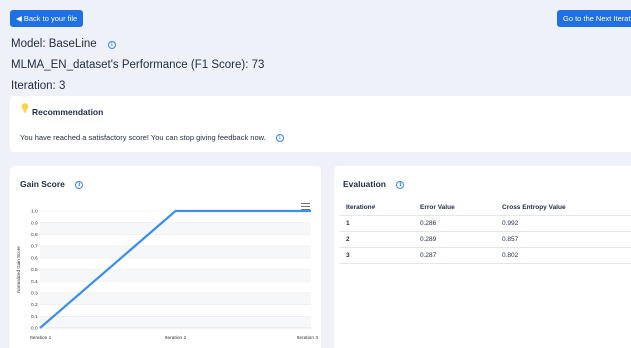 The image size is (631, 348). I want to click on x-tick-label: Iteration 3, so click(308, 338).